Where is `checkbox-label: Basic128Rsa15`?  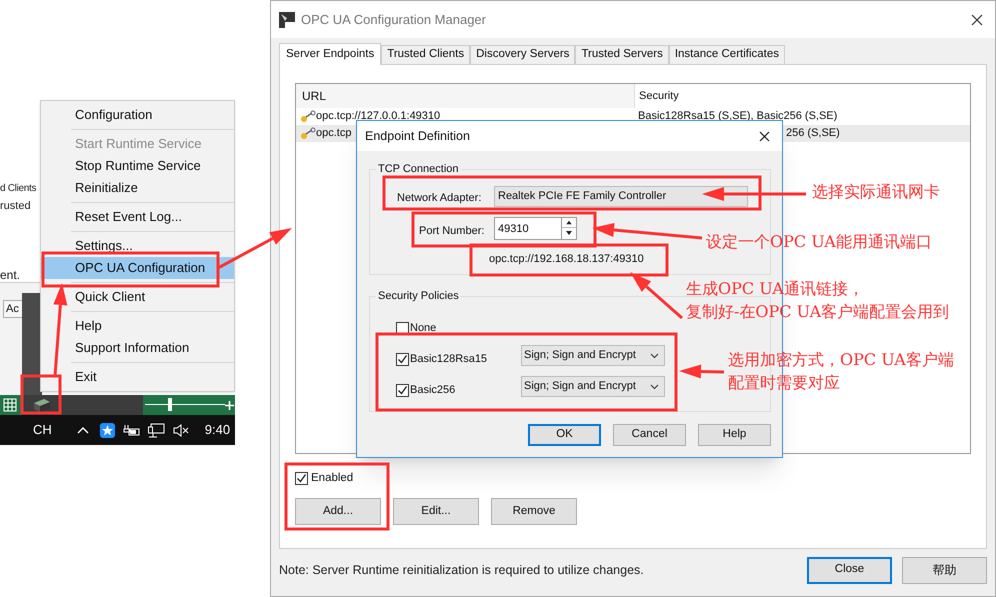 checkbox-label: Basic128Rsa15 is located at coordinates (449, 359).